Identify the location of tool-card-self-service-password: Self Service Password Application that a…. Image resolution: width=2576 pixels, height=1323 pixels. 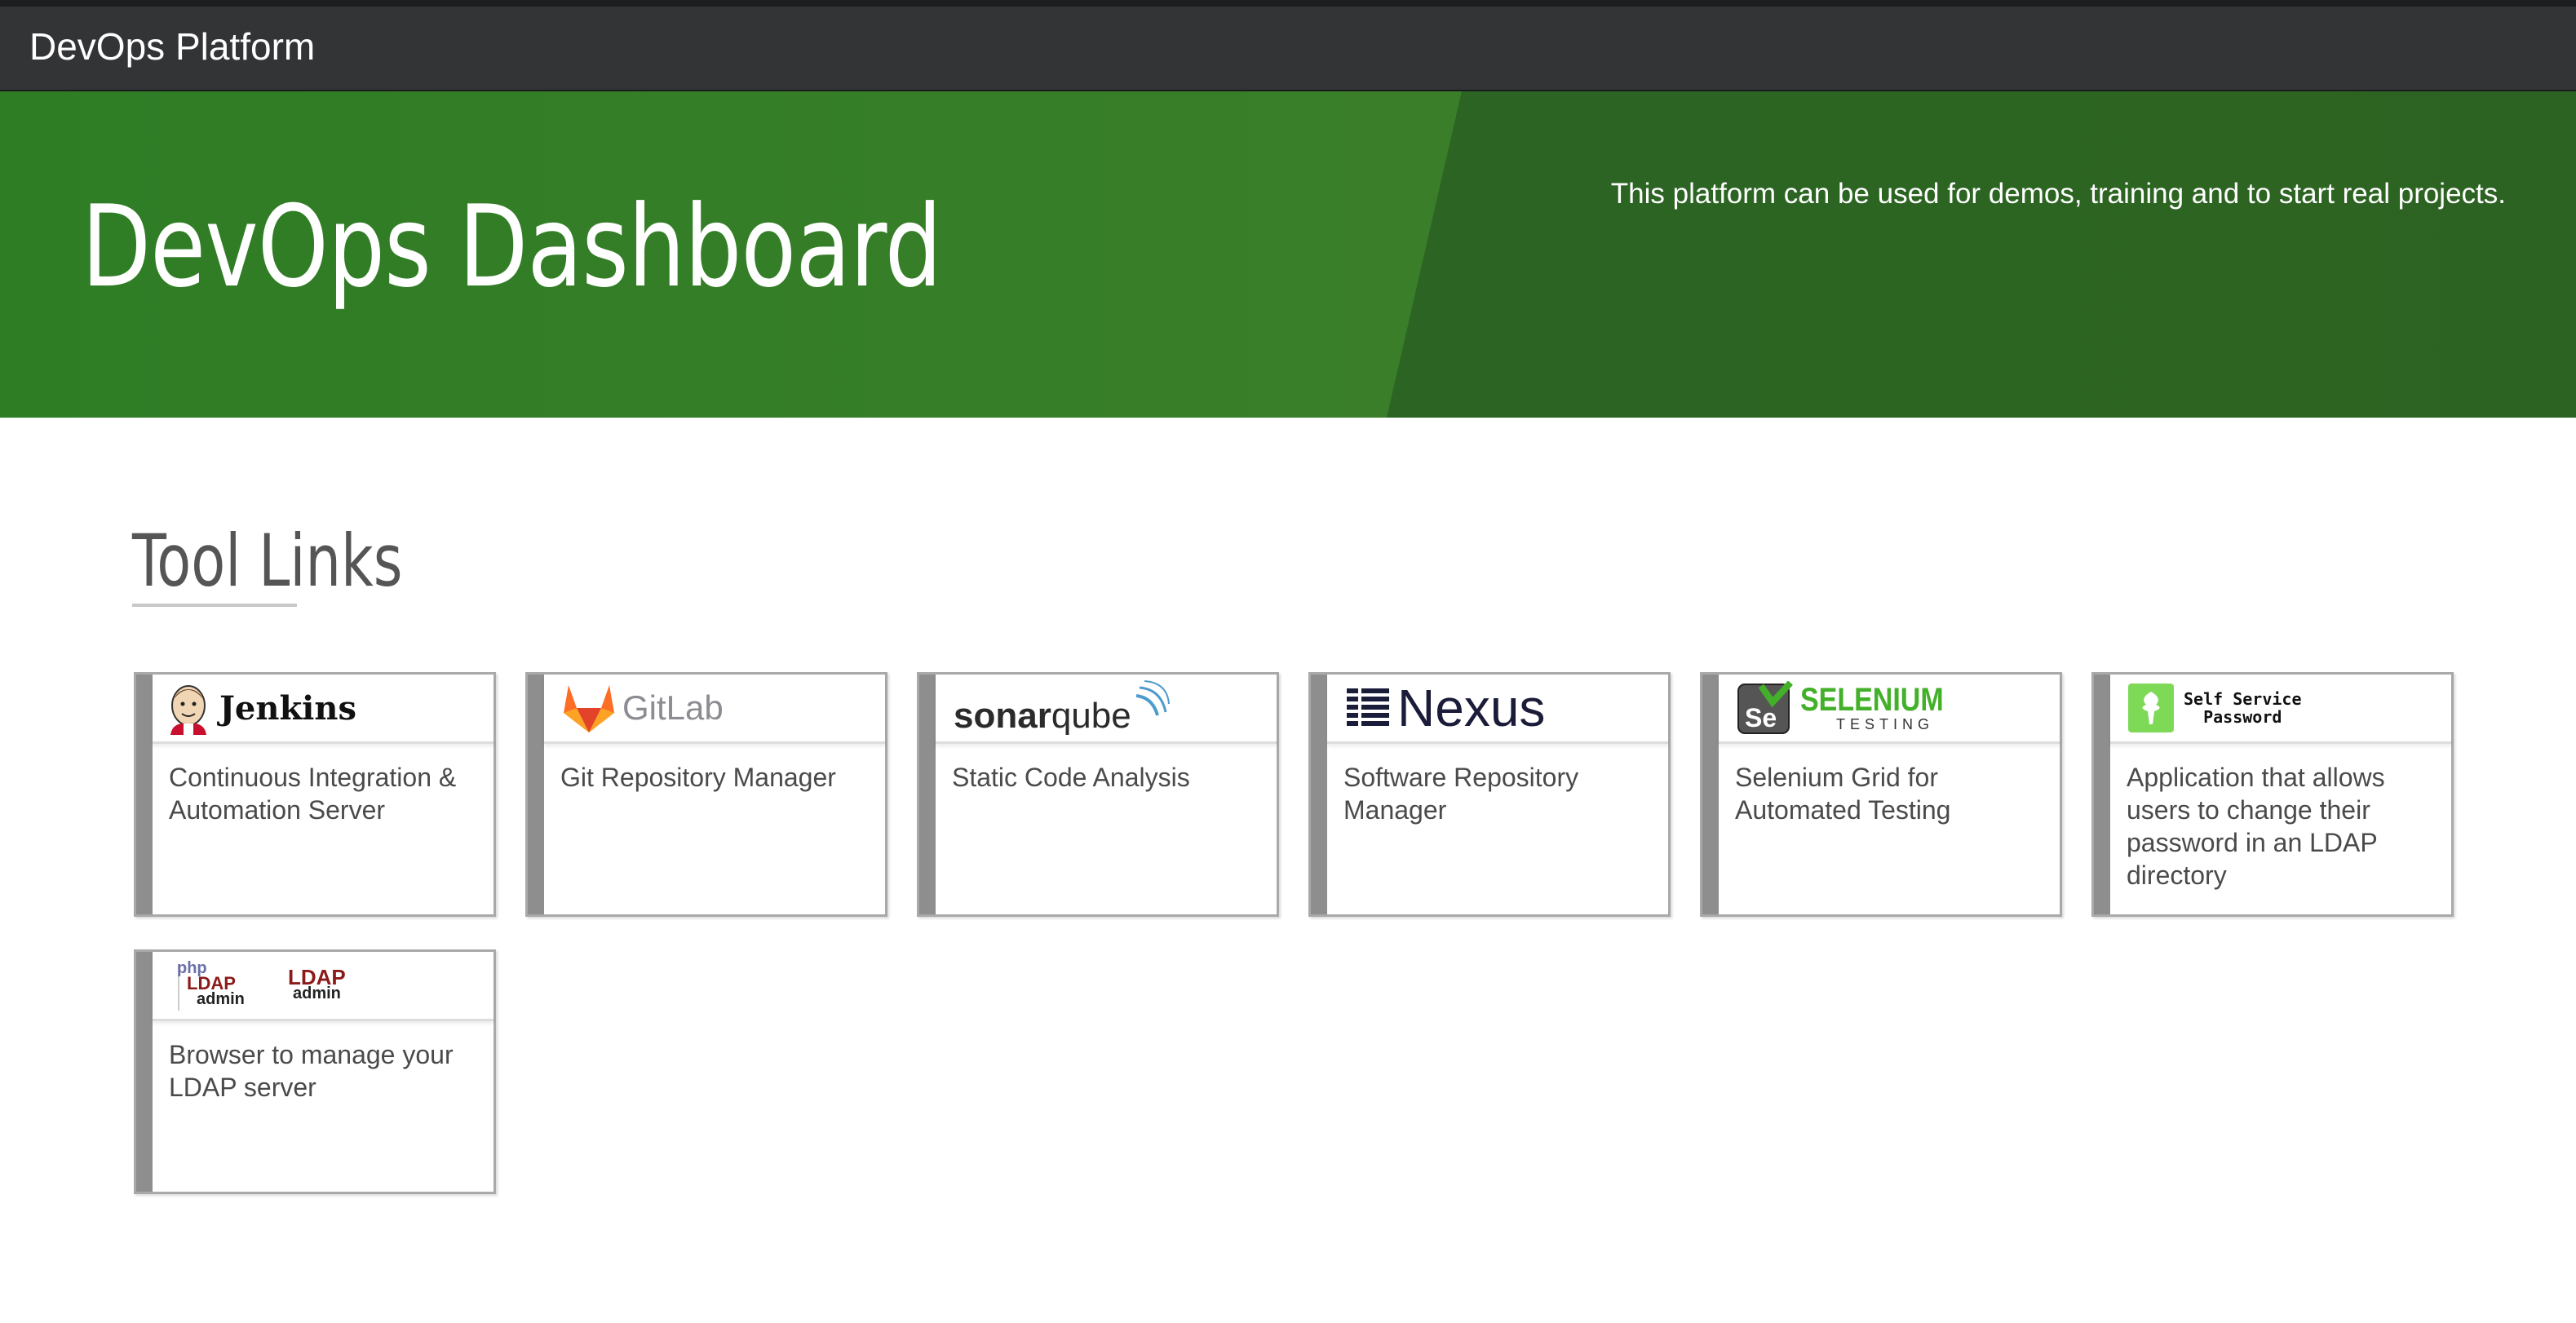
(2272, 794).